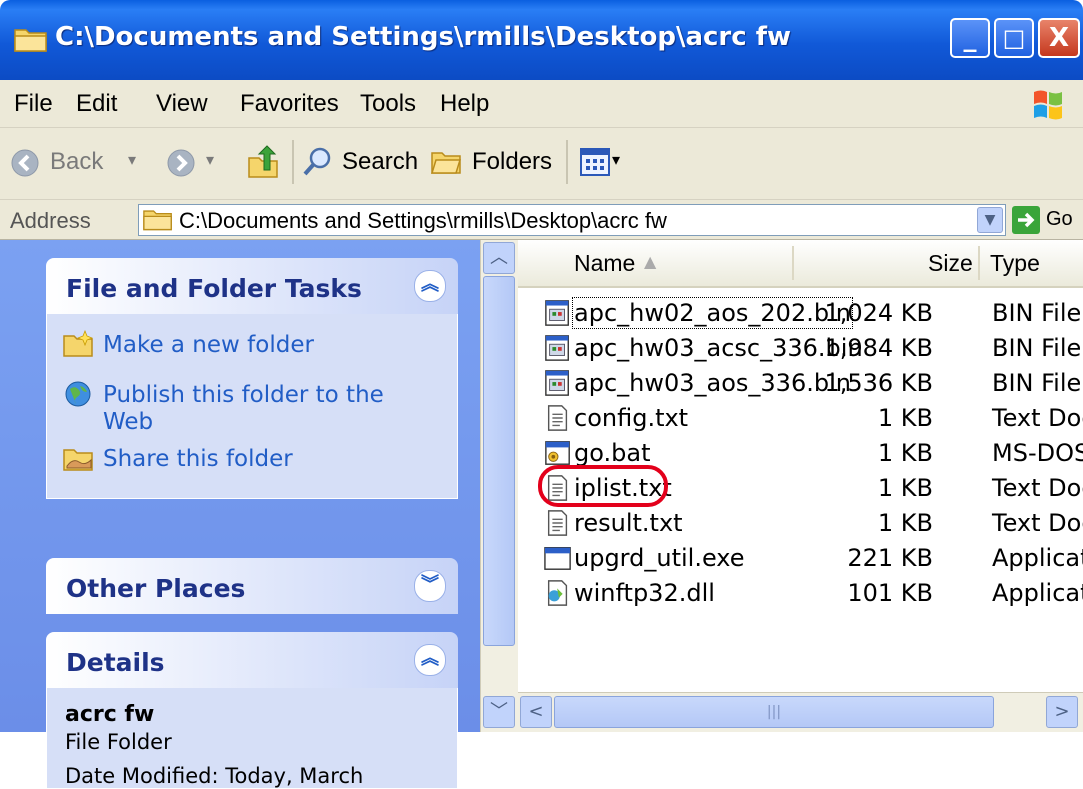 This screenshot has width=1083, height=789. I want to click on file-name: winftp32.dll, so click(644, 593).